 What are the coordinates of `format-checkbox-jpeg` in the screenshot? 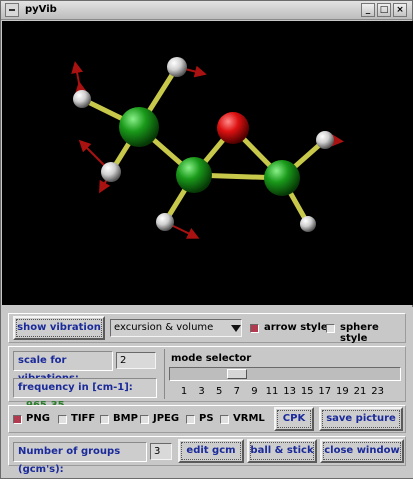 It's located at (144, 419).